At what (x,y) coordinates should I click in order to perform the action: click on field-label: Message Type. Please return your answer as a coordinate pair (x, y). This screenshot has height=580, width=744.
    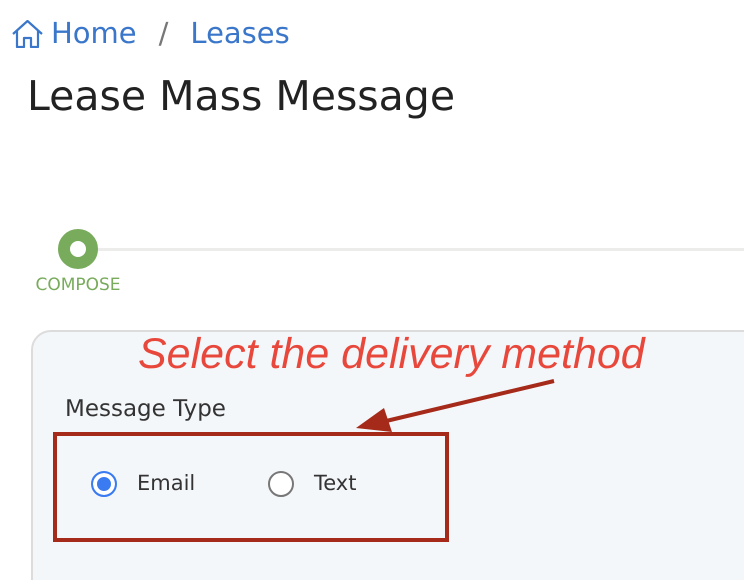
    Looking at the image, I should click on (145, 410).